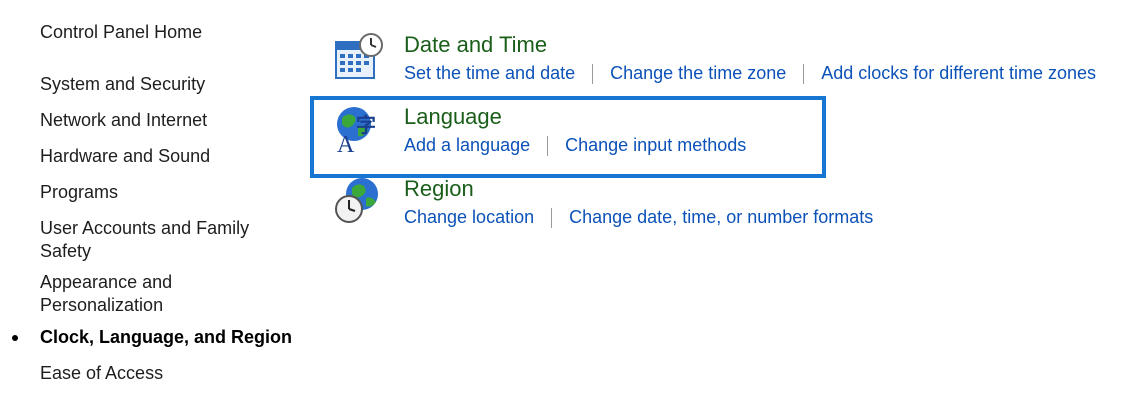 This screenshot has height=393, width=1132. What do you see at coordinates (346, 143) in the screenshot?
I see `svg-text: A` at bounding box center [346, 143].